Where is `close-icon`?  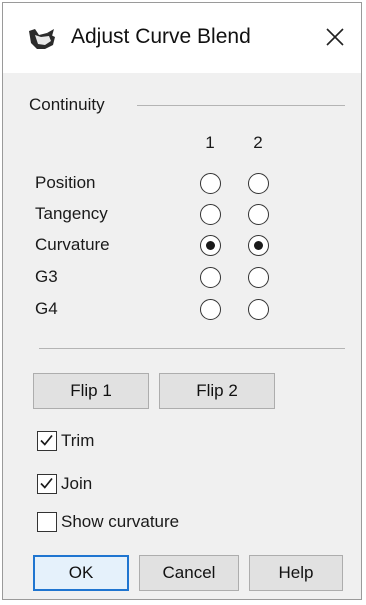 close-icon is located at coordinates (335, 37).